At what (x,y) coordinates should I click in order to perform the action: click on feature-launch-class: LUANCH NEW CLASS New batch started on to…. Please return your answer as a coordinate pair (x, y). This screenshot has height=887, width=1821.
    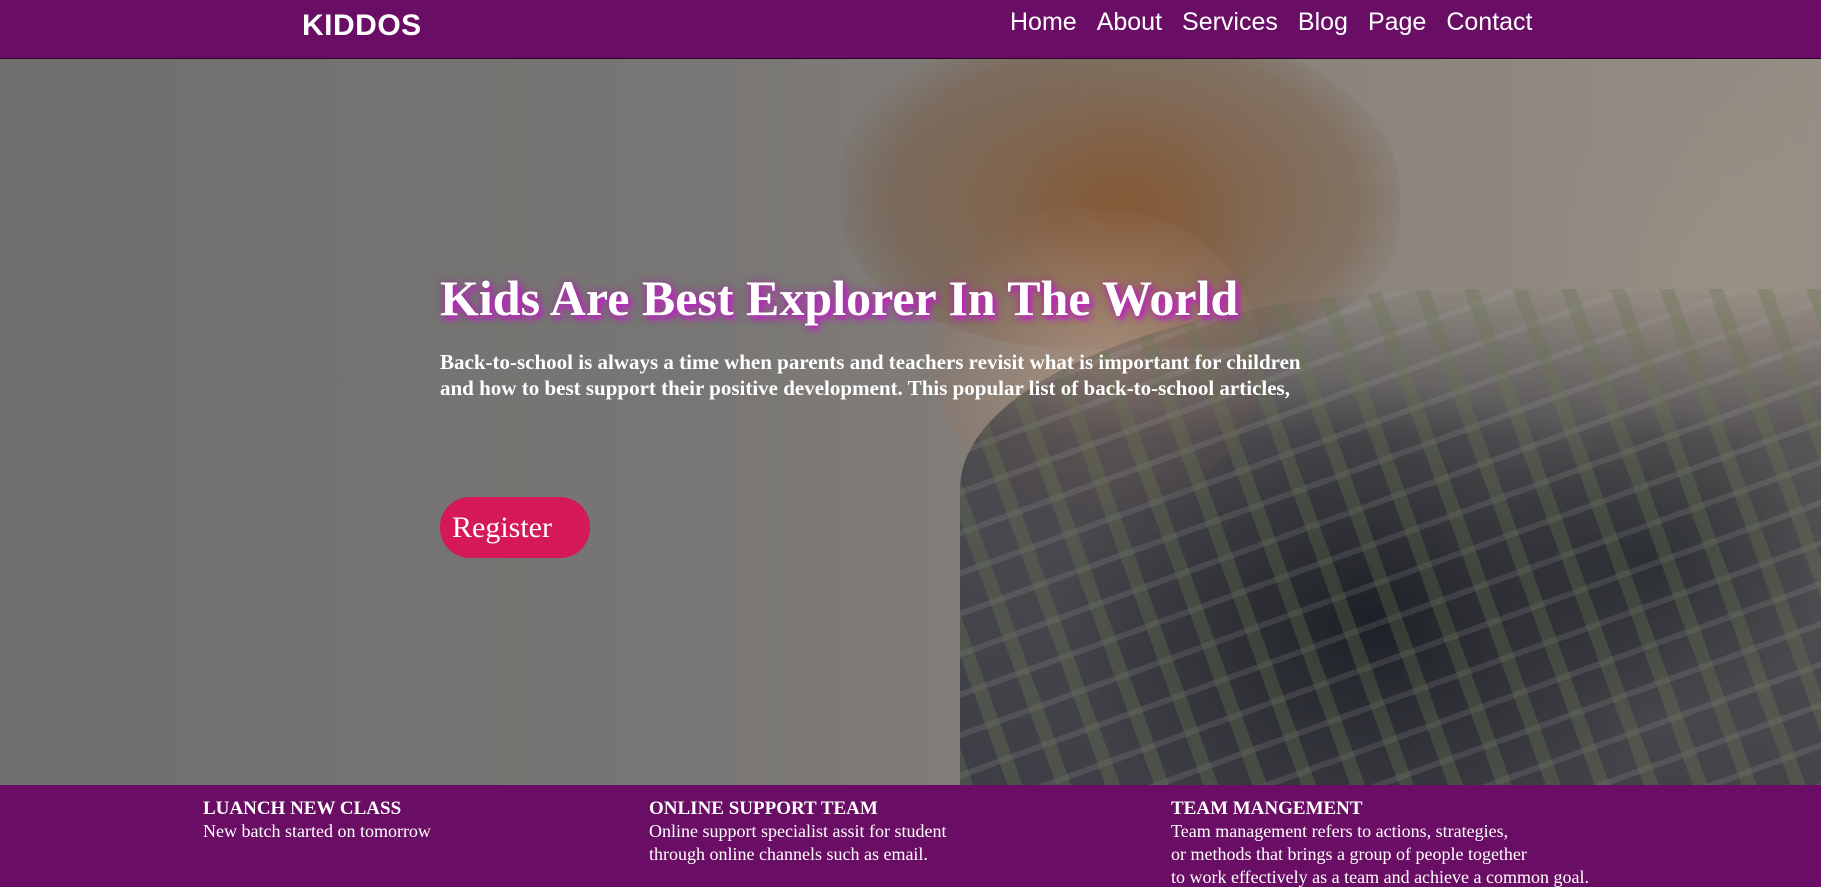
    Looking at the image, I should click on (317, 820).